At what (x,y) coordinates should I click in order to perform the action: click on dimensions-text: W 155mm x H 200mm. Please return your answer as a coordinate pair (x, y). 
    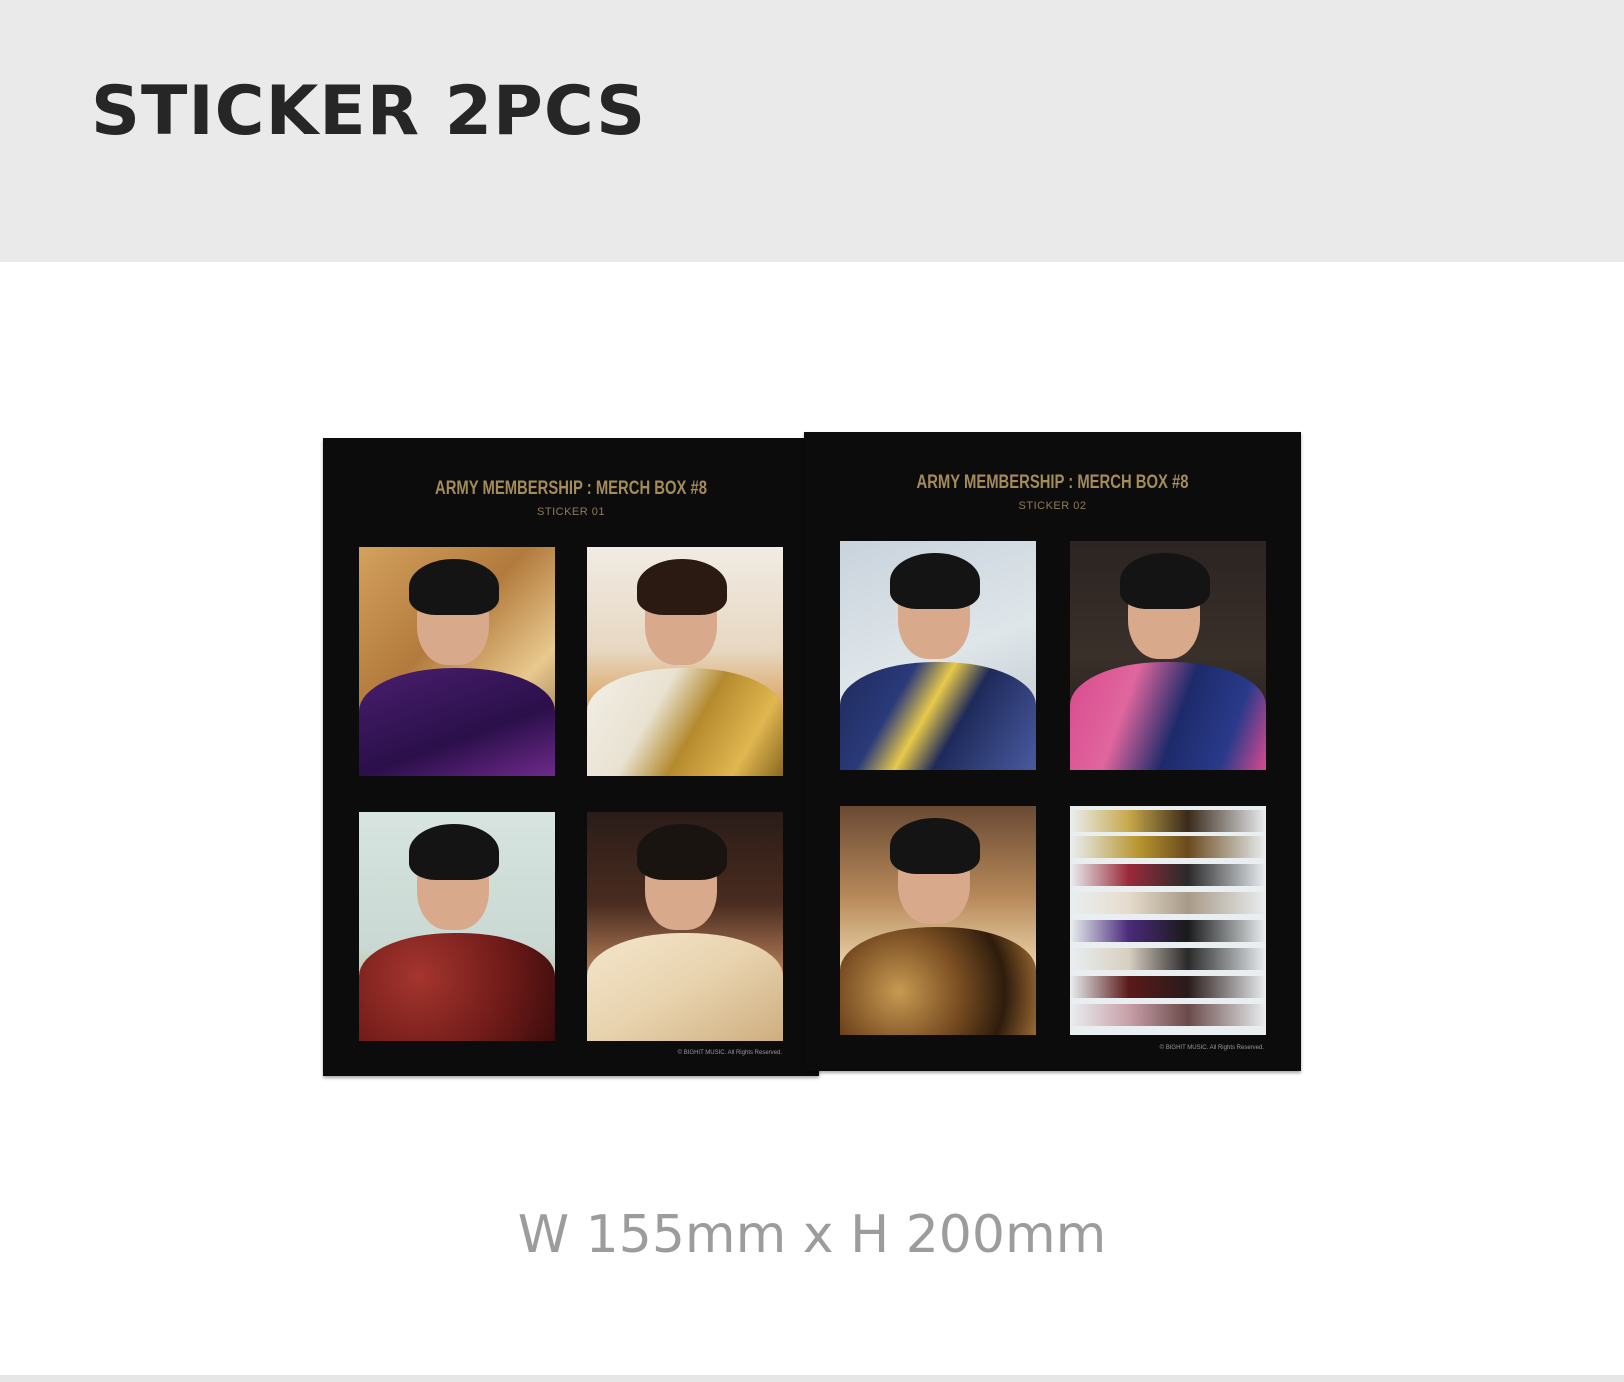
    Looking at the image, I should click on (812, 1235).